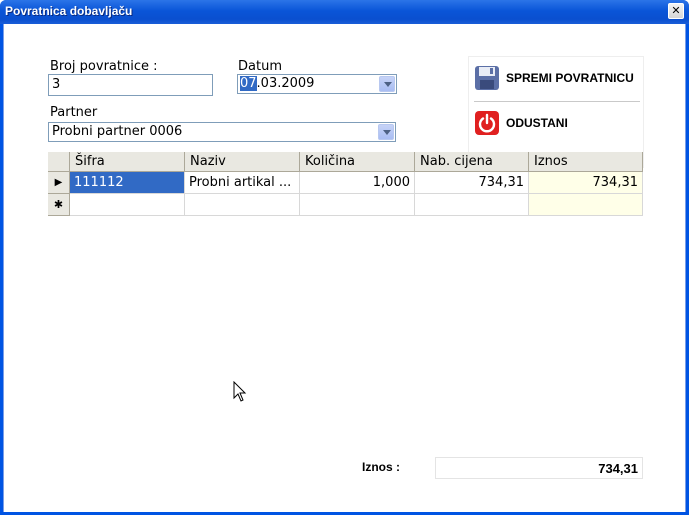 Image resolution: width=689 pixels, height=515 pixels. I want to click on cell-sifra: 111112, so click(127, 183).